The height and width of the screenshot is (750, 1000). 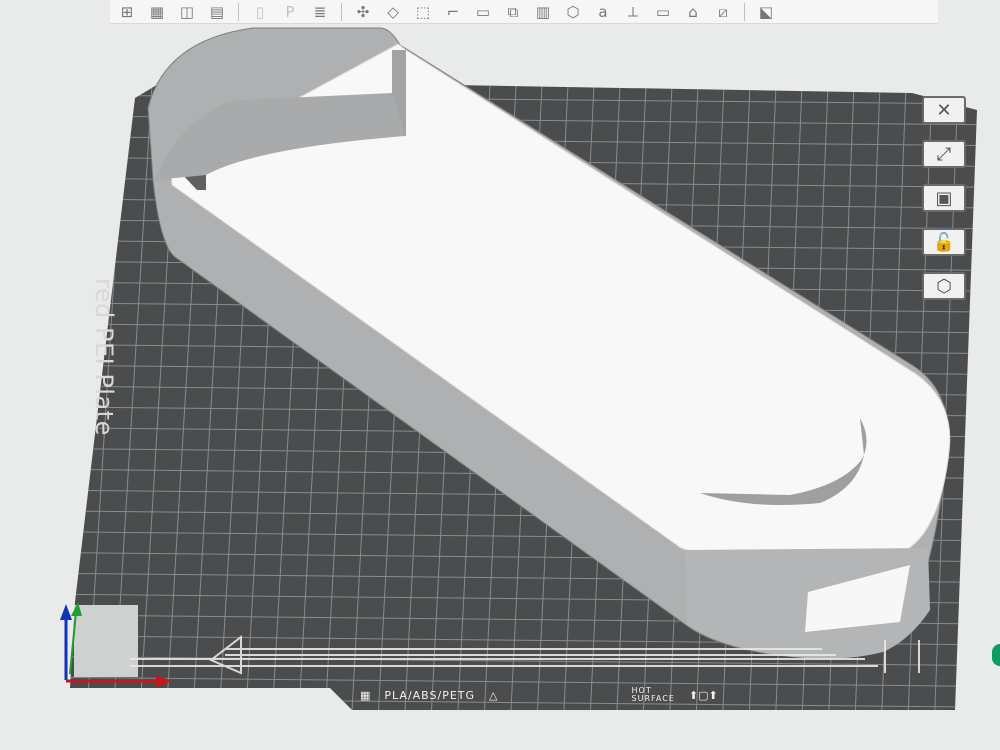 What do you see at coordinates (483, 12) in the screenshot?
I see `cut-icon: ▭` at bounding box center [483, 12].